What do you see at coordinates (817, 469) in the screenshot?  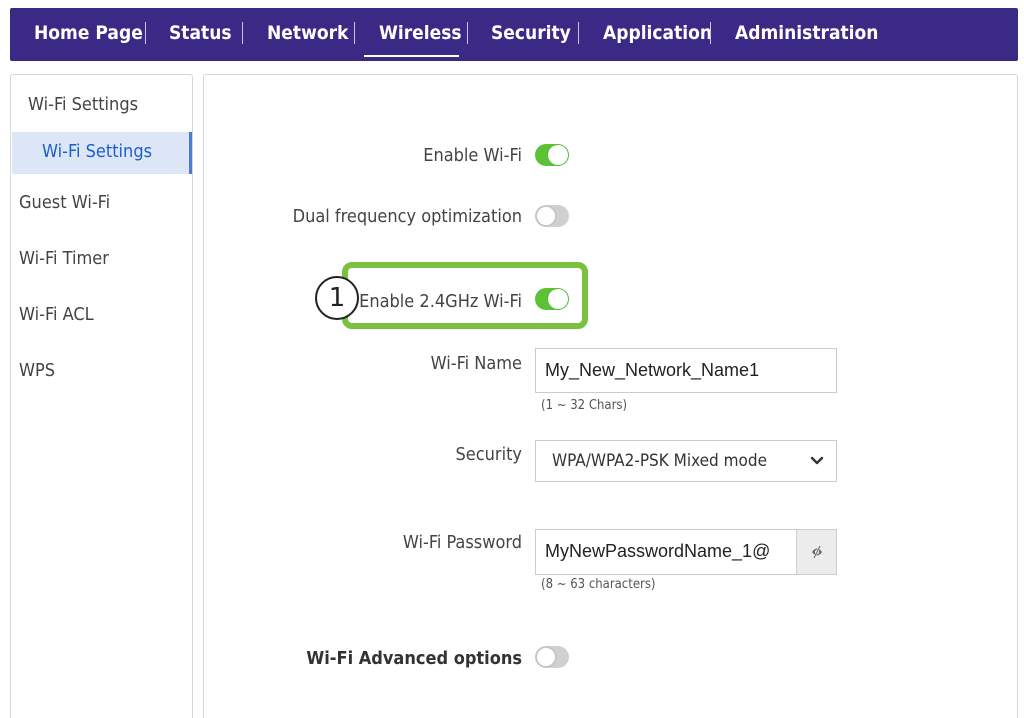 I see `chevron-down-icon` at bounding box center [817, 469].